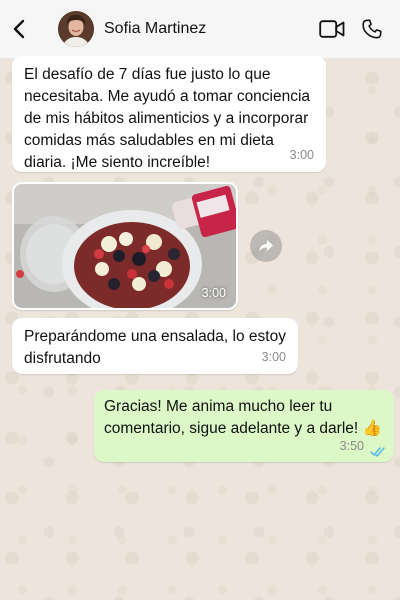 Image resolution: width=400 pixels, height=600 pixels. I want to click on back-arrow-icon, so click(19, 29).